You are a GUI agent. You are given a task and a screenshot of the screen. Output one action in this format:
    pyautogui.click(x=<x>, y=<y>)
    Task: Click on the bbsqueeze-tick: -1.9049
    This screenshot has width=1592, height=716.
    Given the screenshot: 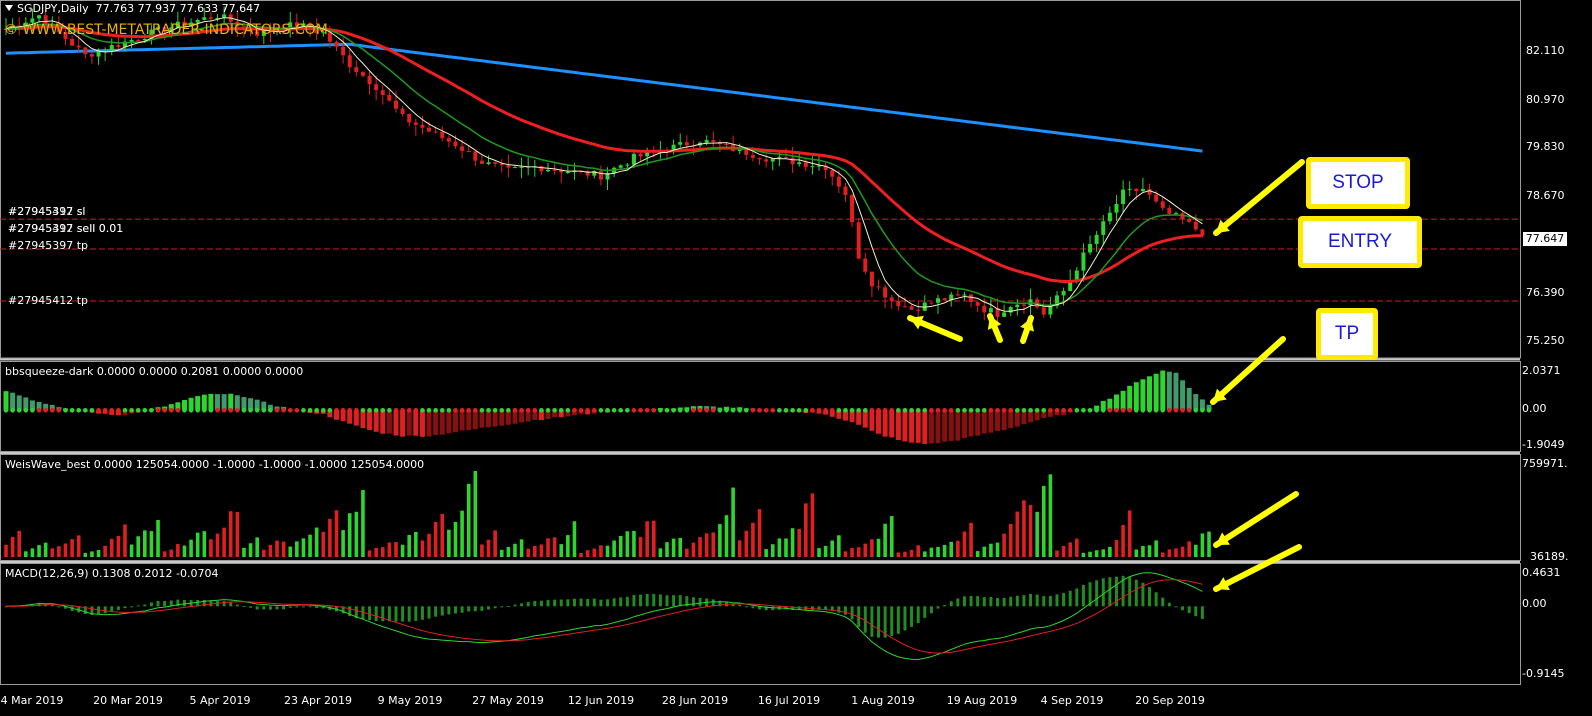 What is the action you would take?
    pyautogui.click(x=1543, y=444)
    